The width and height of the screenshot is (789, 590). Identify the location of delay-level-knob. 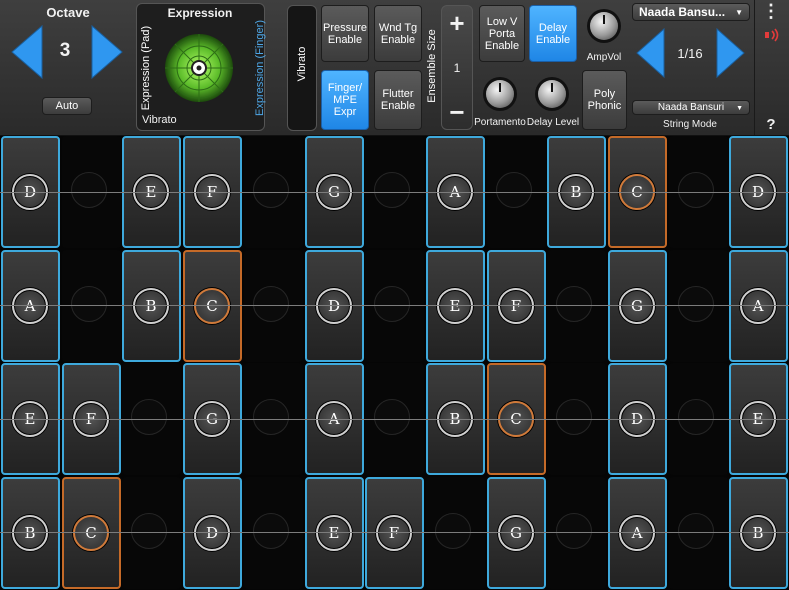
(552, 94).